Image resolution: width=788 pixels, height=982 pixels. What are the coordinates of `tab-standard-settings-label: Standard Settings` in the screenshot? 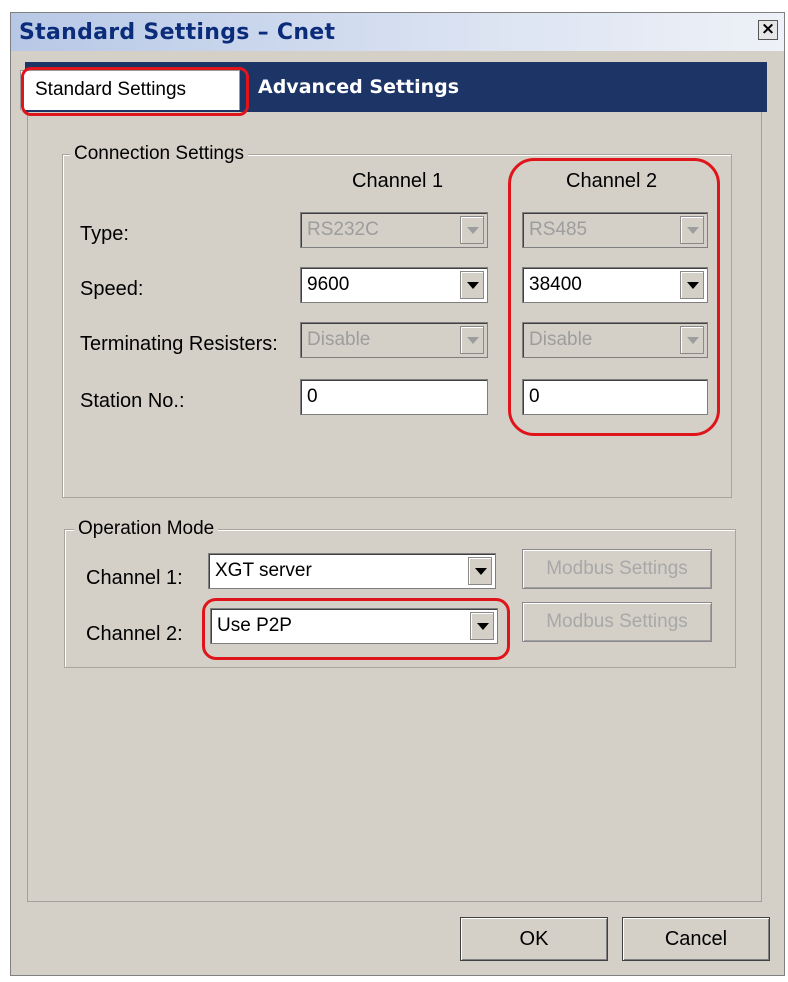 It's located at (111, 89).